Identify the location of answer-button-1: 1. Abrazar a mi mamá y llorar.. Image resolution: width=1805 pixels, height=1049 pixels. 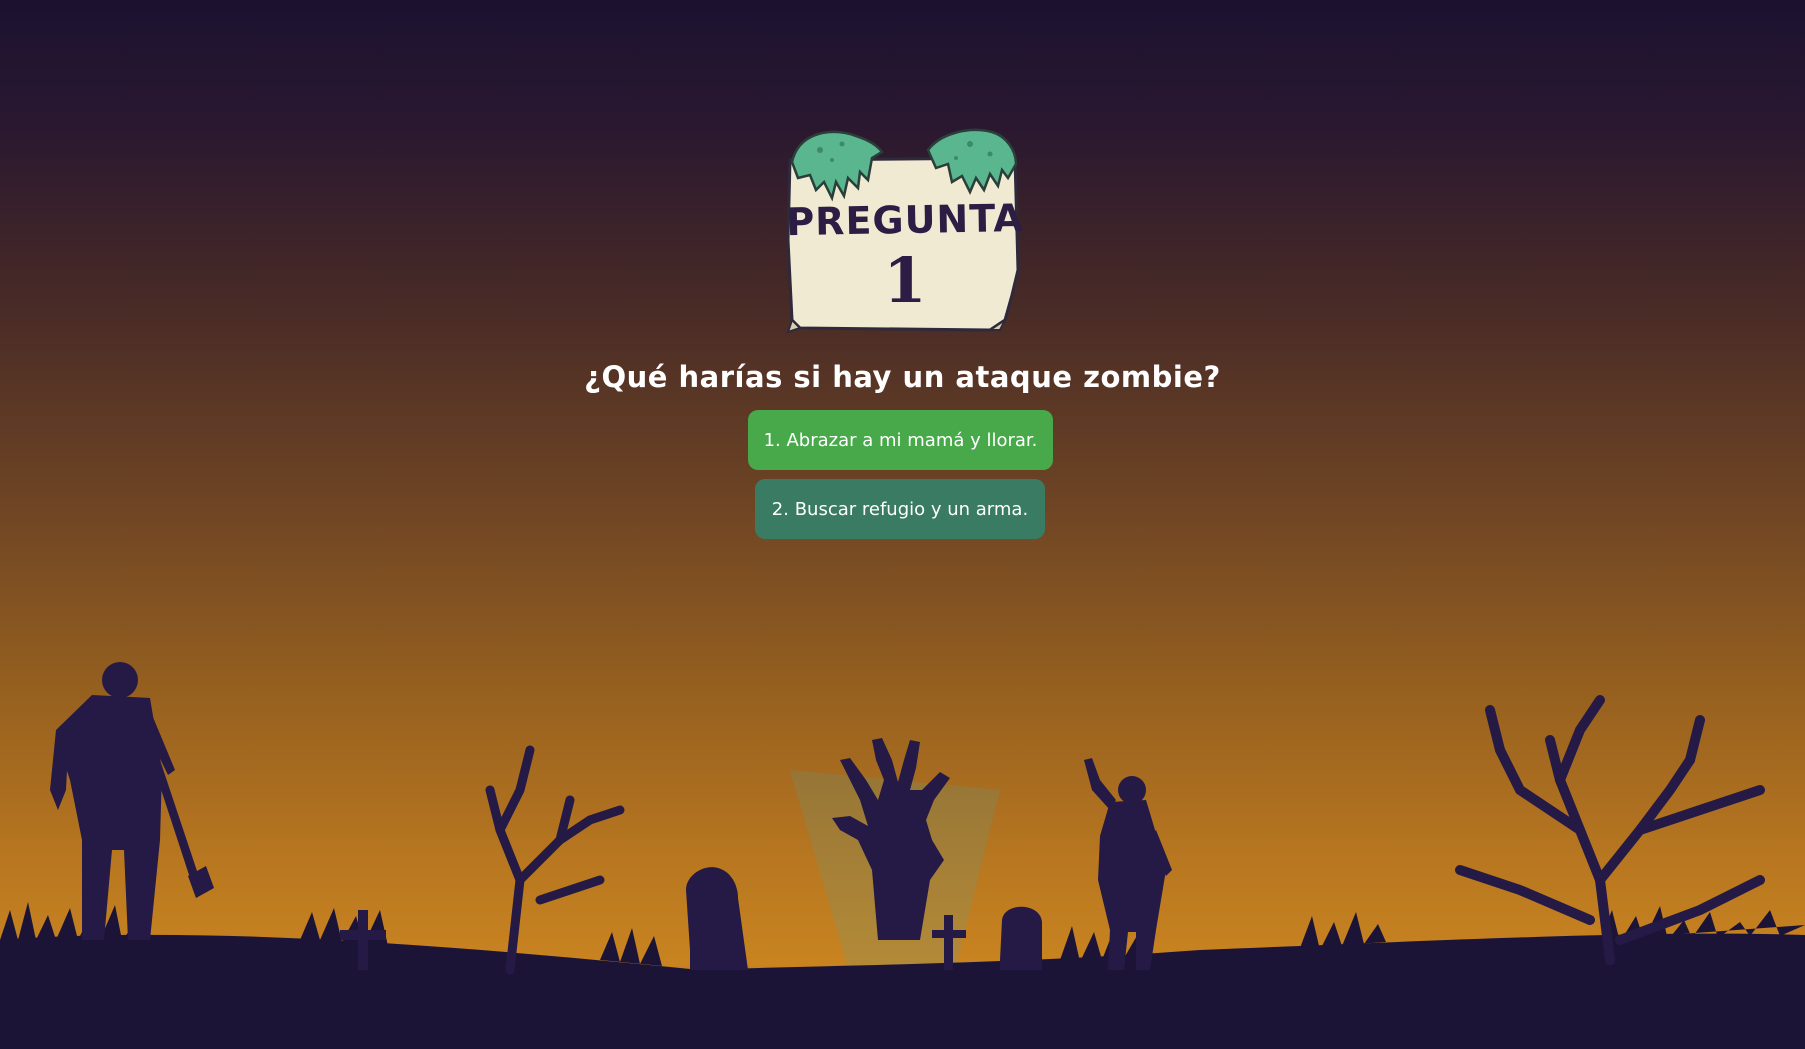
(900, 440).